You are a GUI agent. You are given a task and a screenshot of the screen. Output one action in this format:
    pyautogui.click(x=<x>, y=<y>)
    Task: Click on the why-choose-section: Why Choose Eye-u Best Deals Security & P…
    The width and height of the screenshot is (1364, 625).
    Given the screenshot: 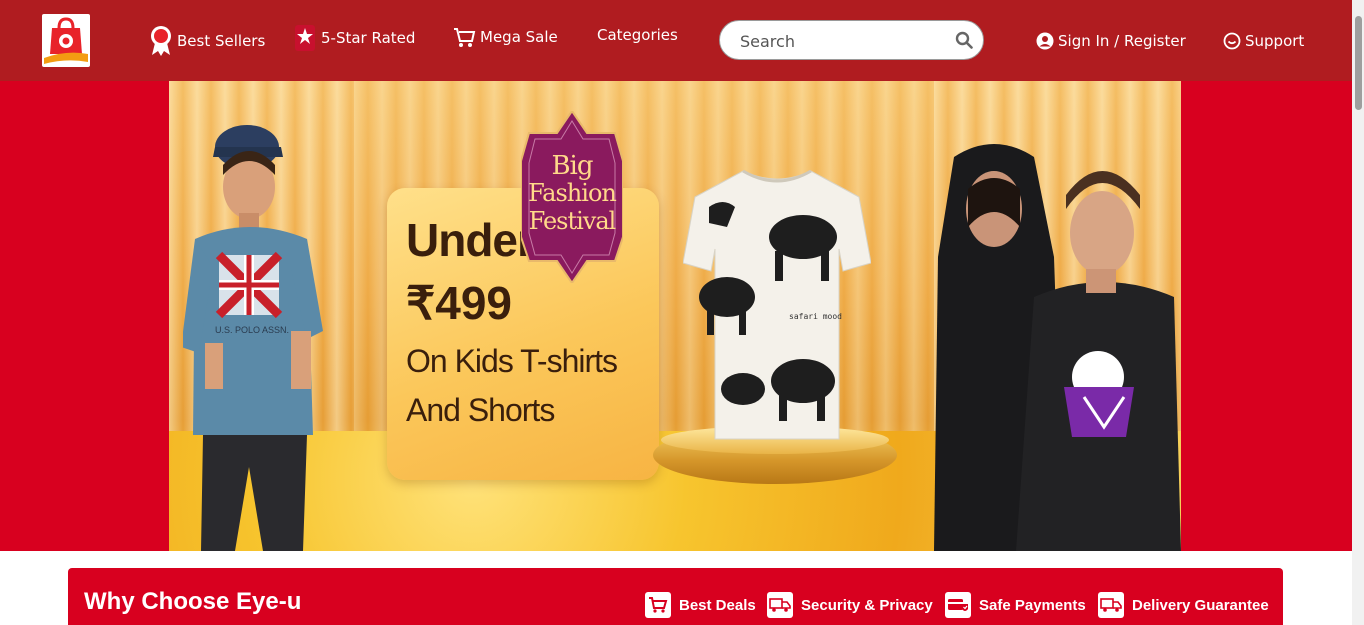 What is the action you would take?
    pyautogui.click(x=675, y=596)
    